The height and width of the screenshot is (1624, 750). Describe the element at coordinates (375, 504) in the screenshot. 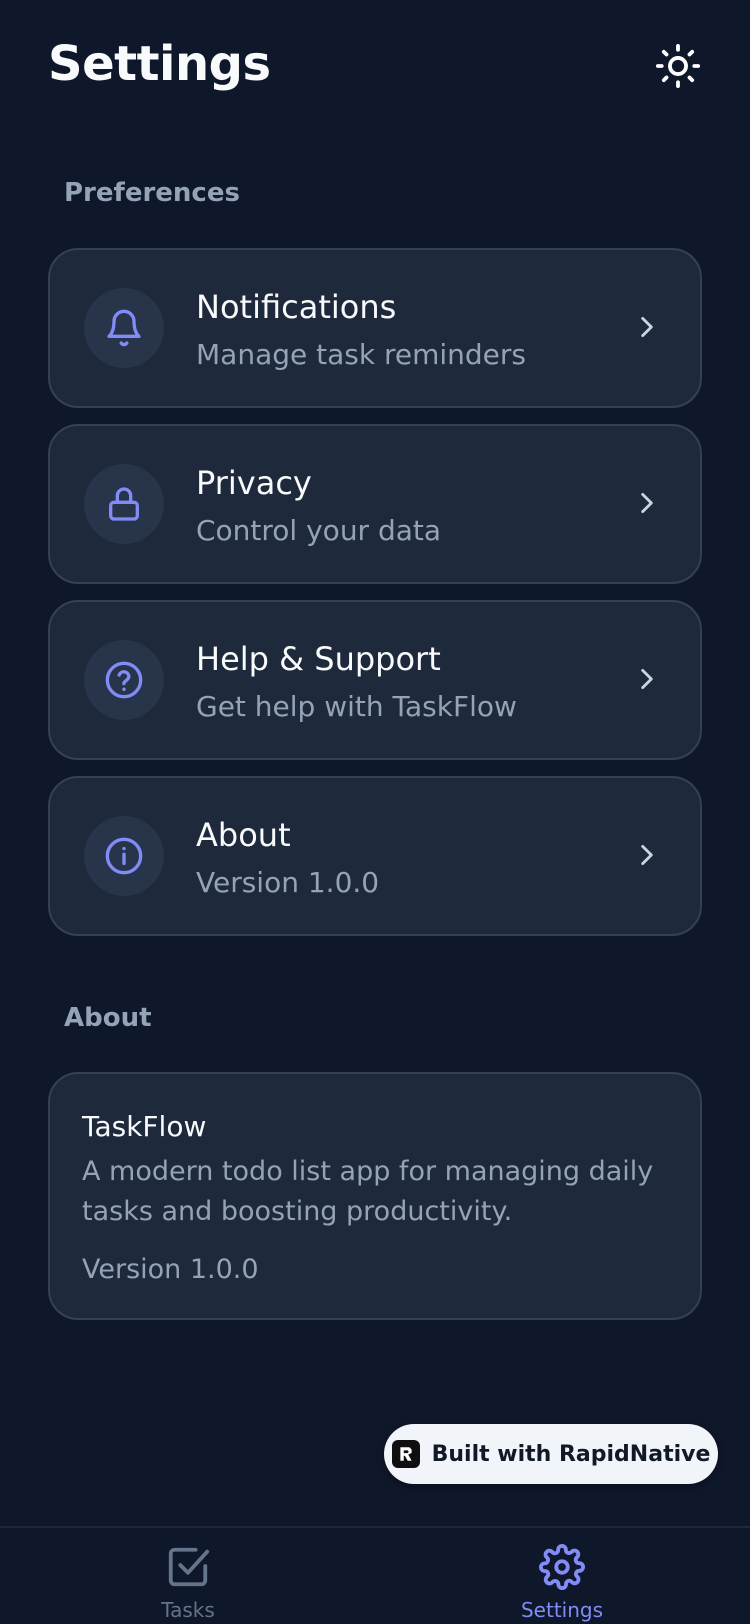

I see `settings-item-privacy: Privacy Control your data` at that location.